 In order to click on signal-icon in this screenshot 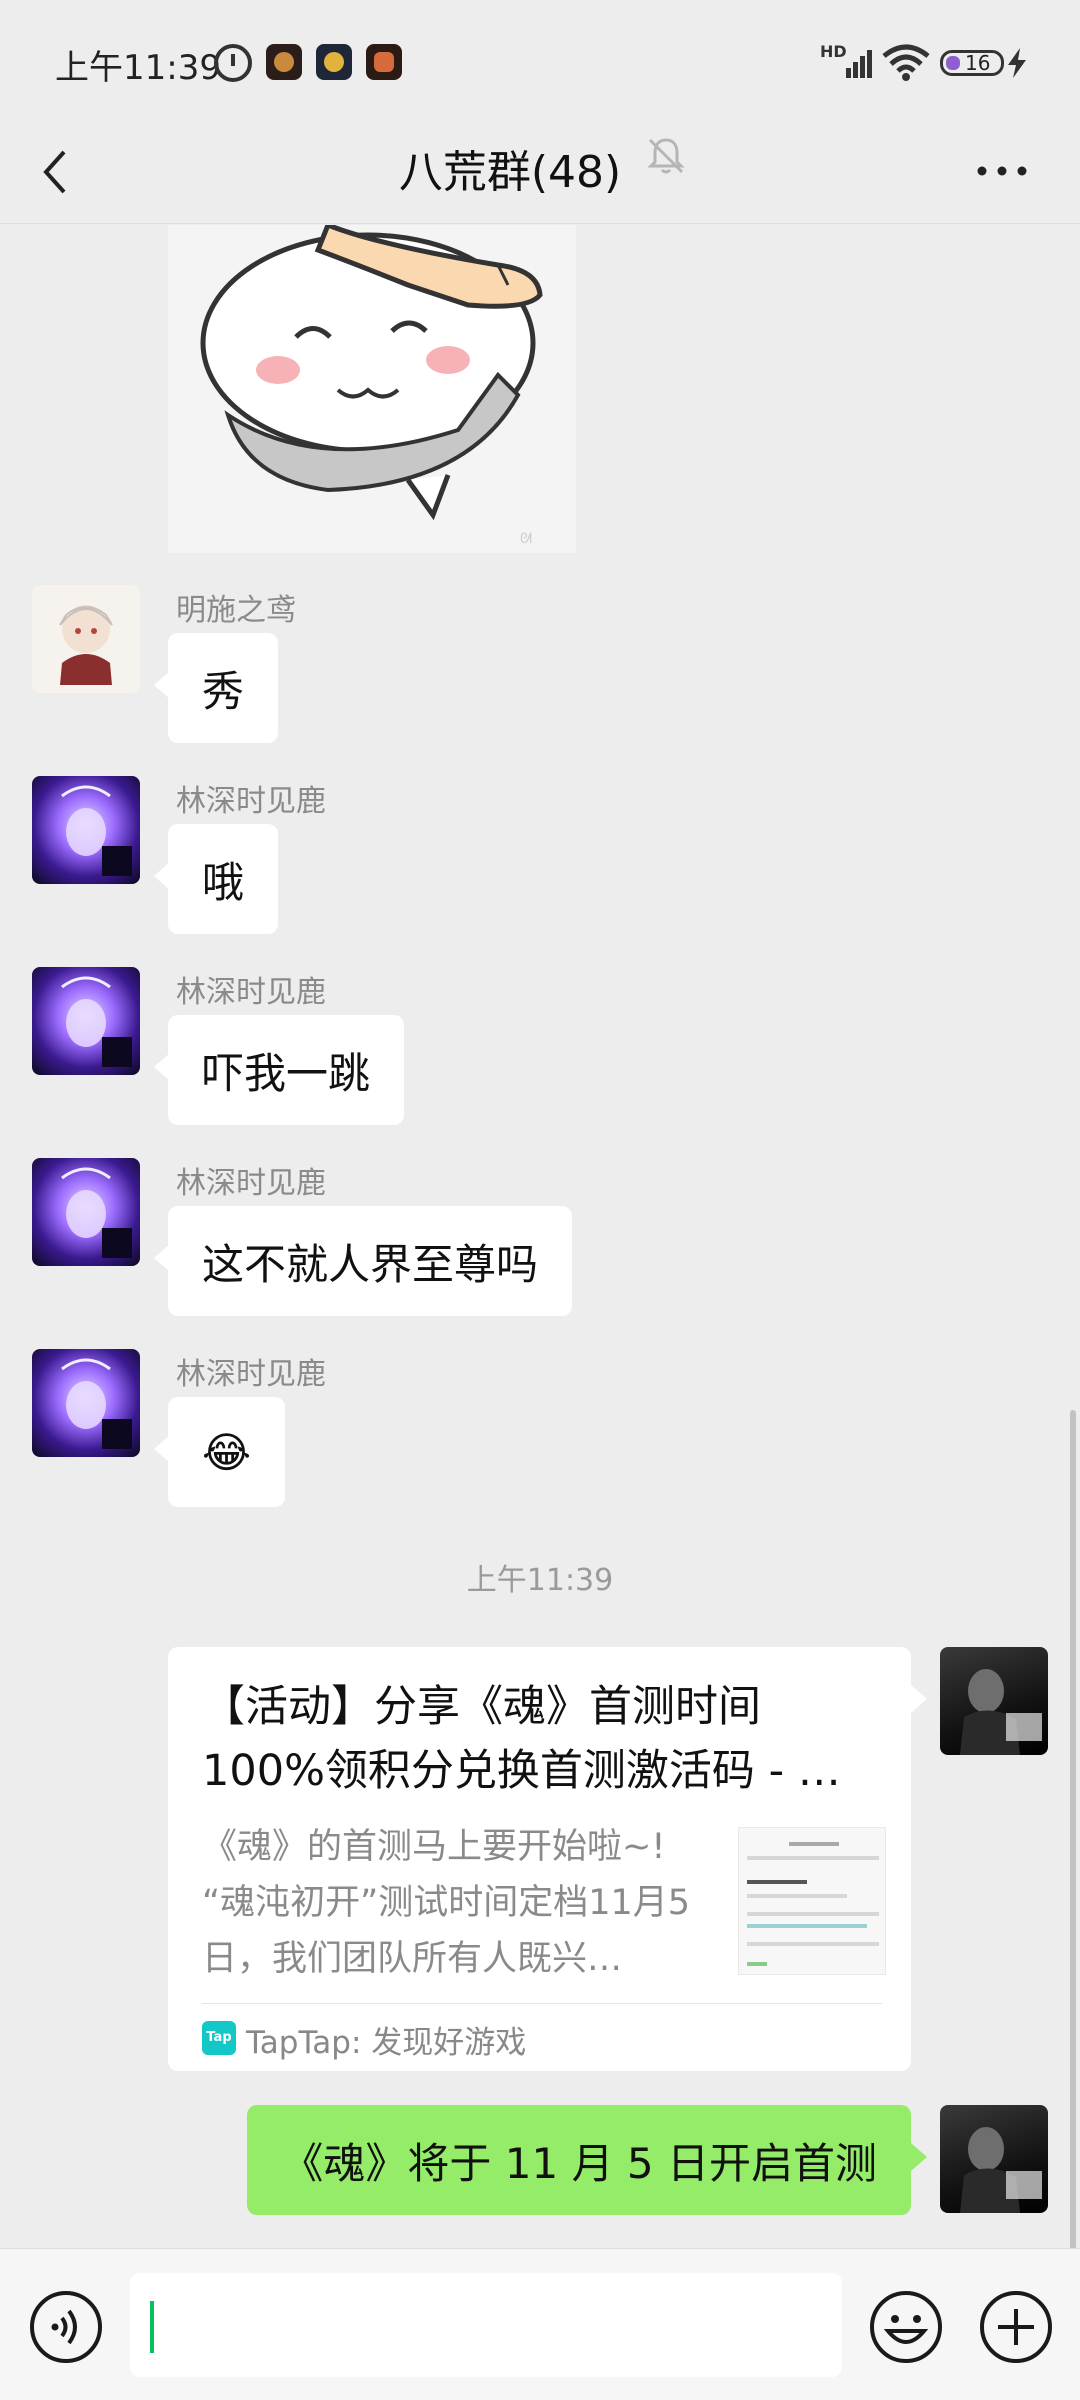, I will do `click(859, 64)`.